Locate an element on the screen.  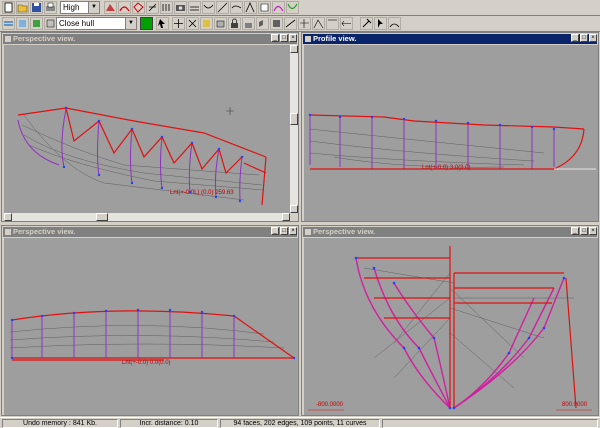
stations-icon is located at coordinates (166, 7).